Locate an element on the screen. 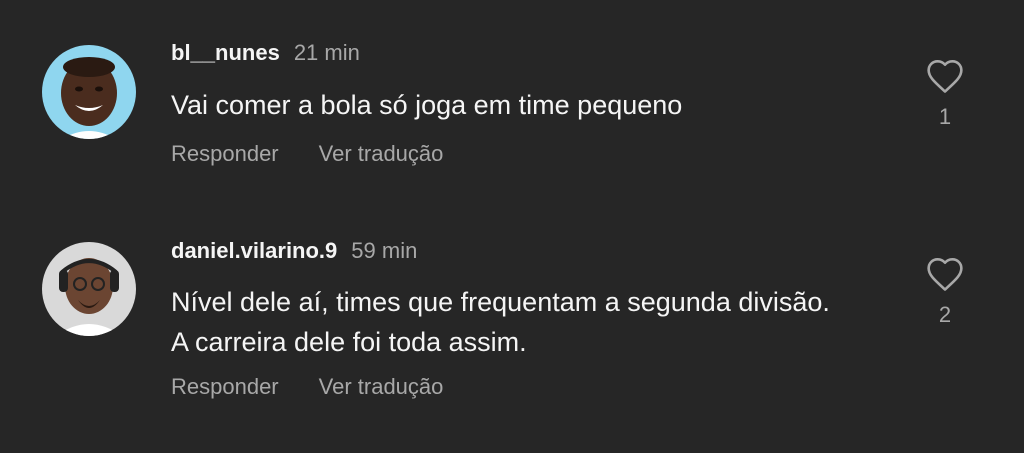  username: daniel.vilarino.9 is located at coordinates (254, 250).